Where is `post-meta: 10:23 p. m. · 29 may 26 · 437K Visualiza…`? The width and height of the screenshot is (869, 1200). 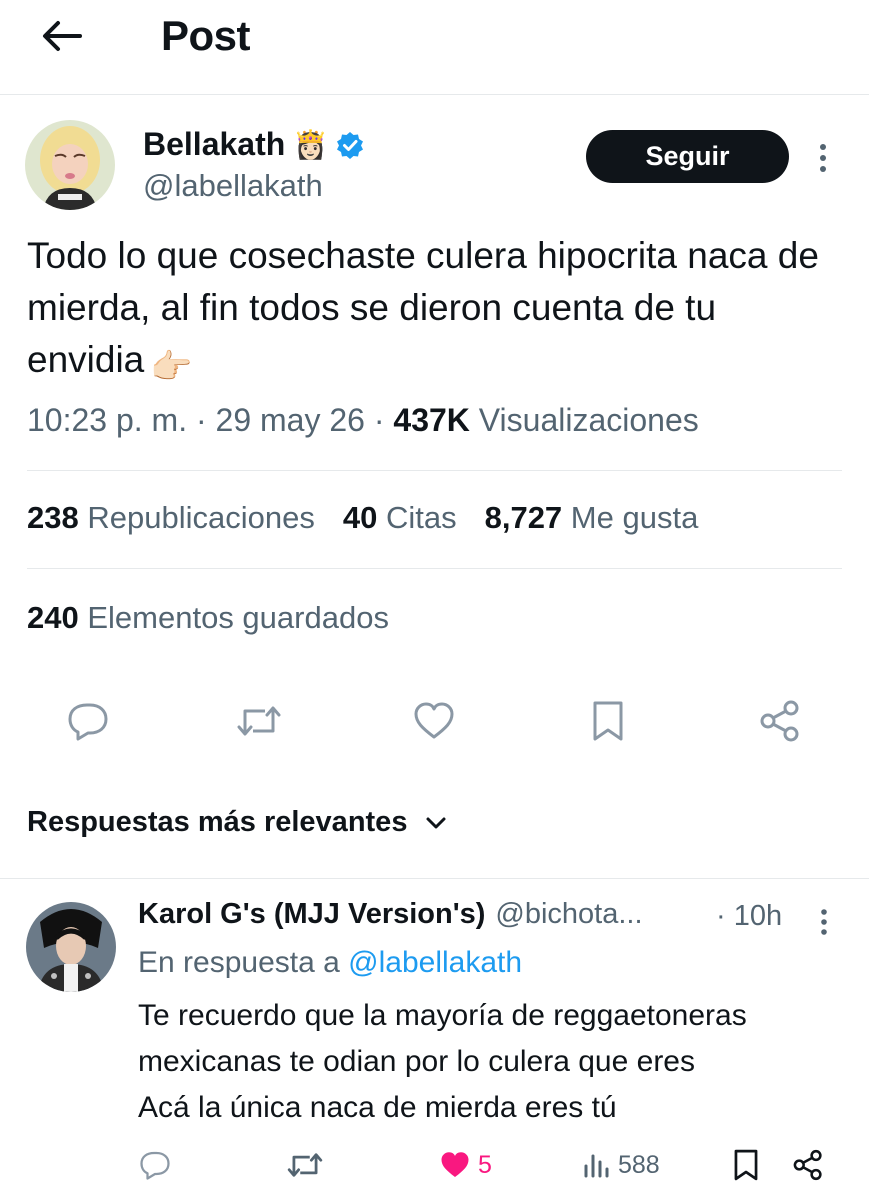
post-meta: 10:23 p. m. · 29 may 26 · 437K Visualiza… is located at coordinates (363, 420).